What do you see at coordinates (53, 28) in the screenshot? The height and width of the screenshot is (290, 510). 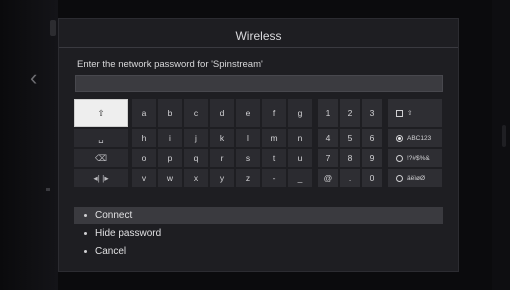 I see `background-tab-edge` at bounding box center [53, 28].